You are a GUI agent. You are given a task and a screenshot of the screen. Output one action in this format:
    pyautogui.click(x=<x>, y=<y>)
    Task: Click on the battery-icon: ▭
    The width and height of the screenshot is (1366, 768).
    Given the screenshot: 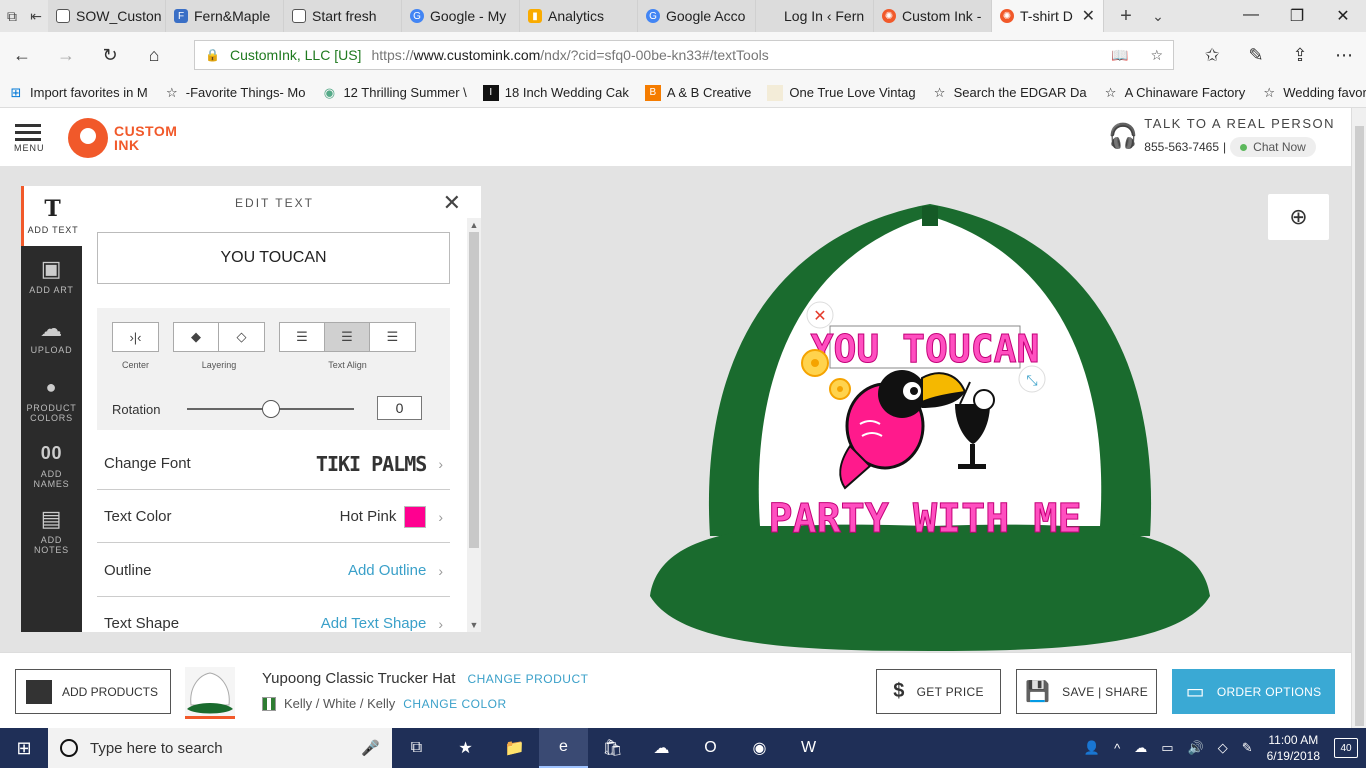 What is the action you would take?
    pyautogui.click(x=1167, y=748)
    